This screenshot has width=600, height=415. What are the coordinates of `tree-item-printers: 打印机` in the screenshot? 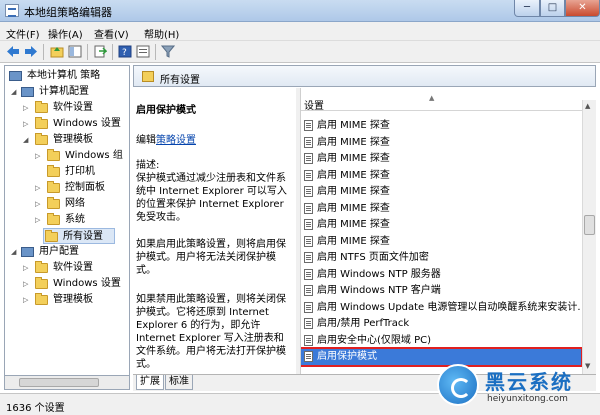 It's located at (67, 172).